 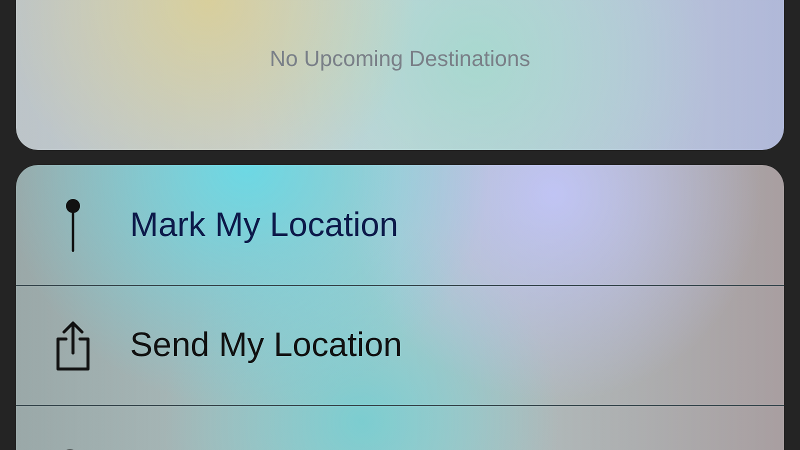 I want to click on empty-message: No Upcoming Destinations, so click(x=400, y=59).